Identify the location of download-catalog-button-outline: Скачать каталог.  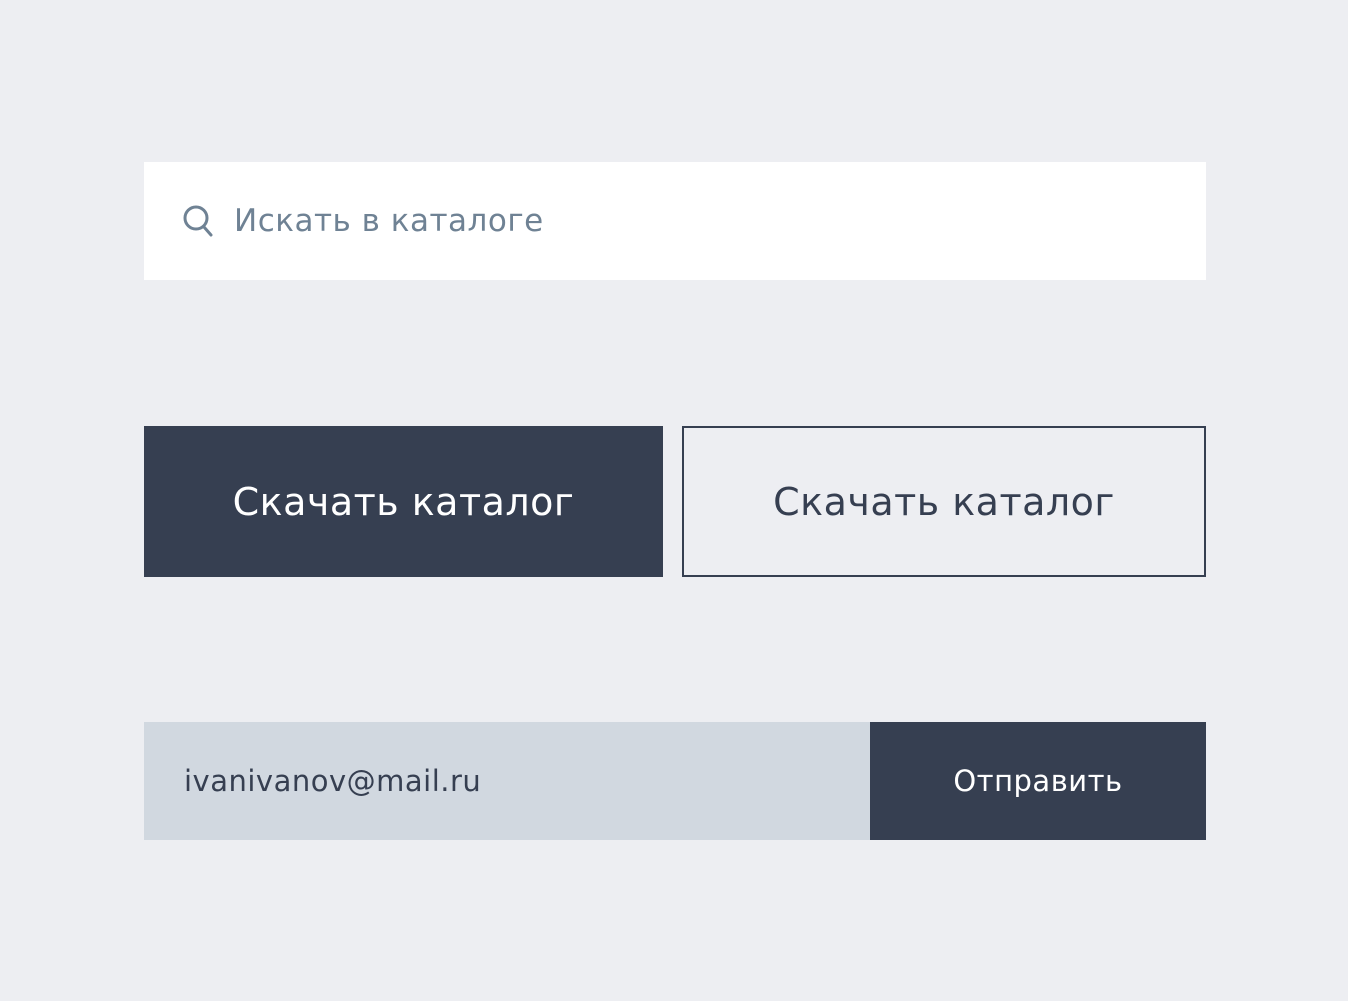
(944, 501).